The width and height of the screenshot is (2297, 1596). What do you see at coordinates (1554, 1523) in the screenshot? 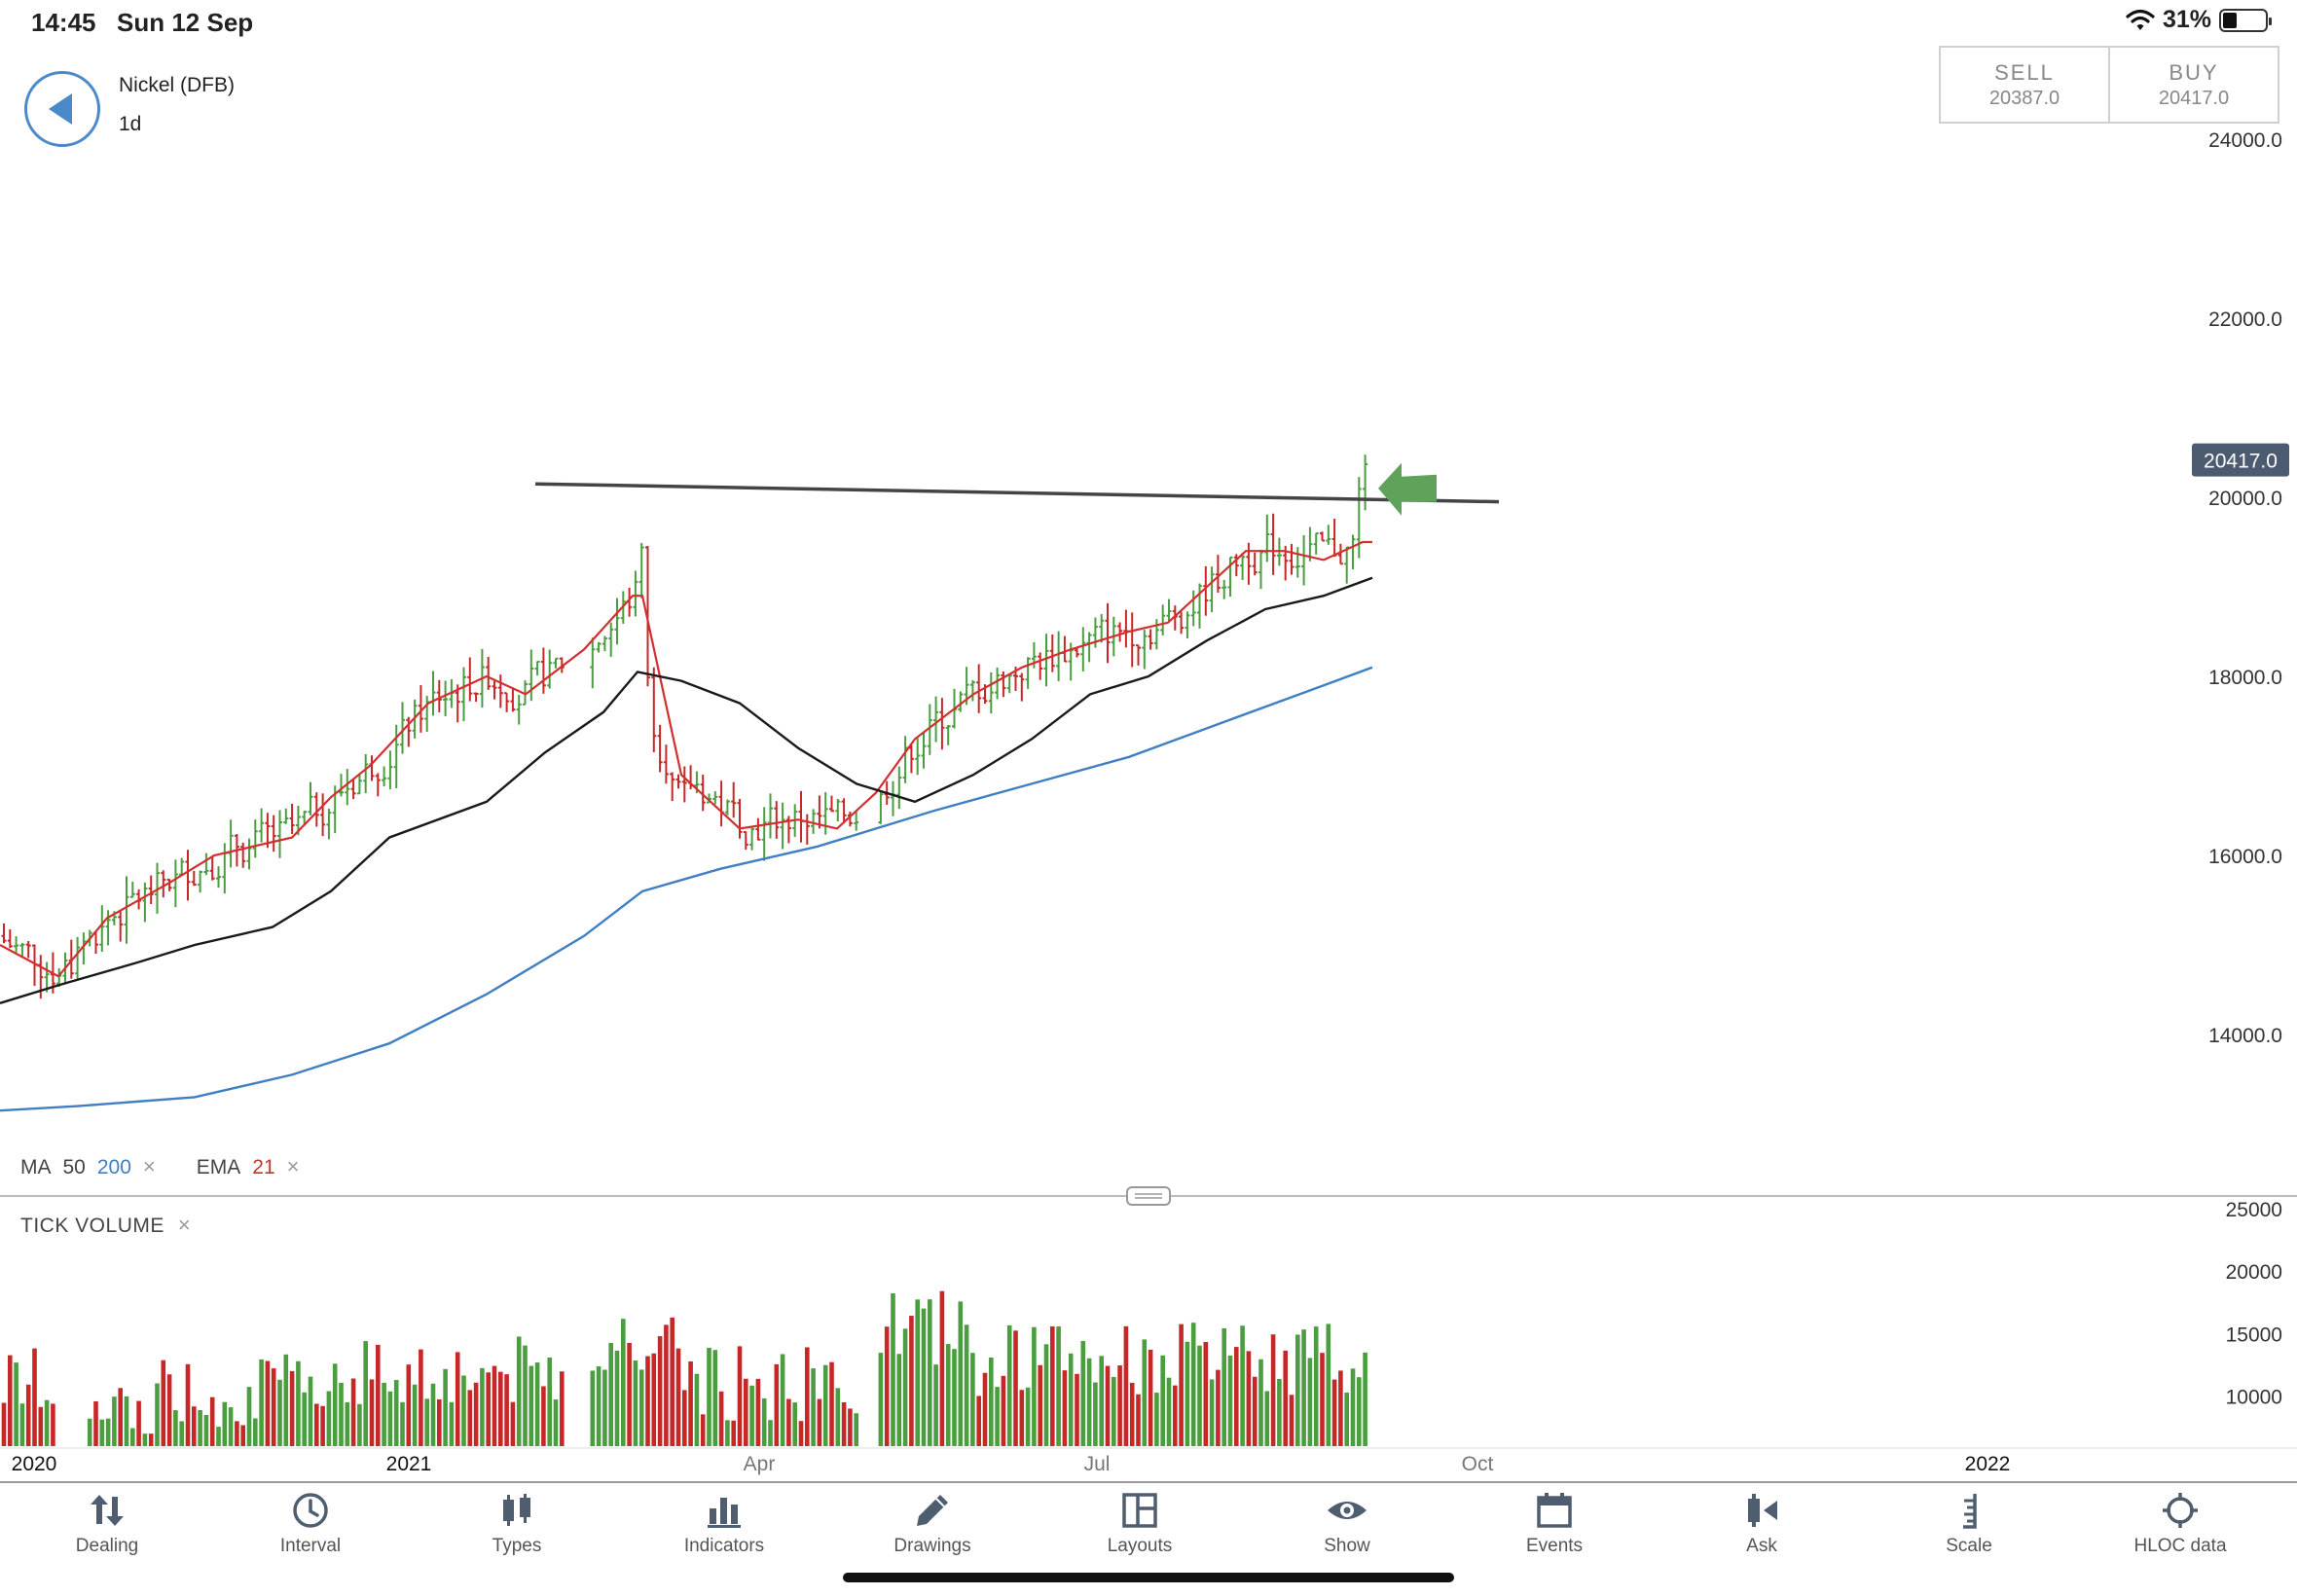
I see `toolbar-events: Events` at bounding box center [1554, 1523].